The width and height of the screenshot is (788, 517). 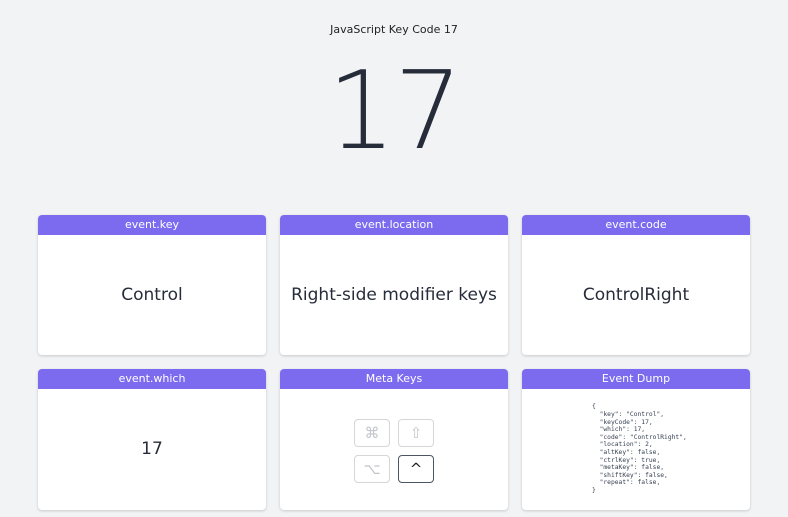 I want to click on meta-keys-grid: ⌘ ⇧ ⌥ ^, so click(x=394, y=451).